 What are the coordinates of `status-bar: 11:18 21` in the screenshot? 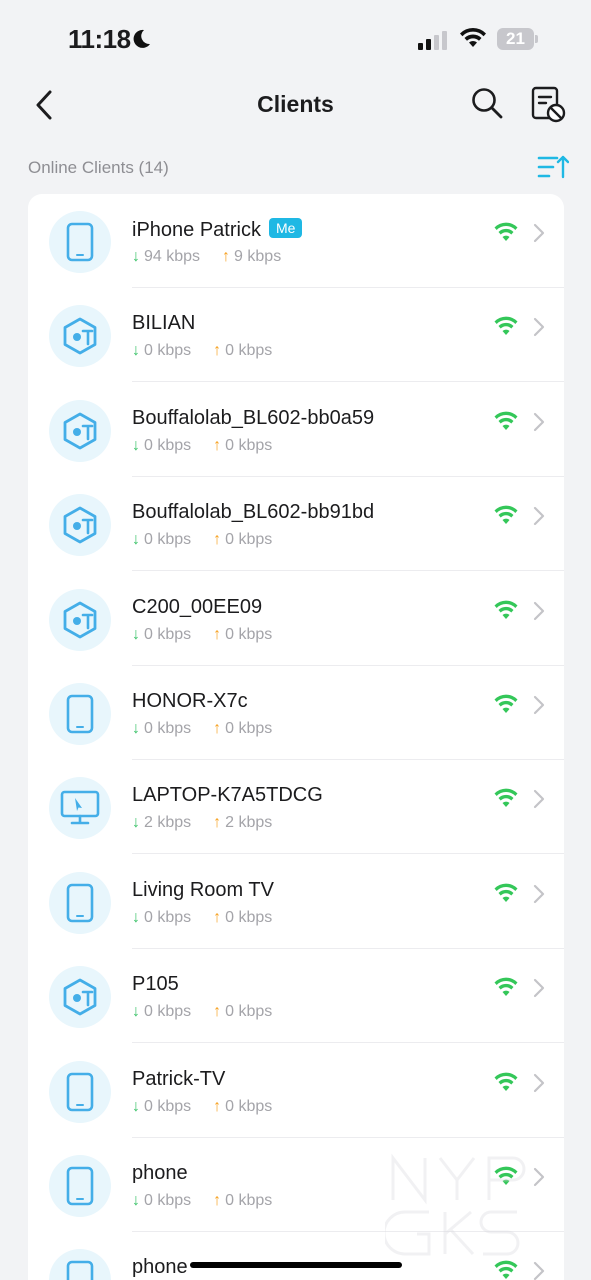 It's located at (295, 40).